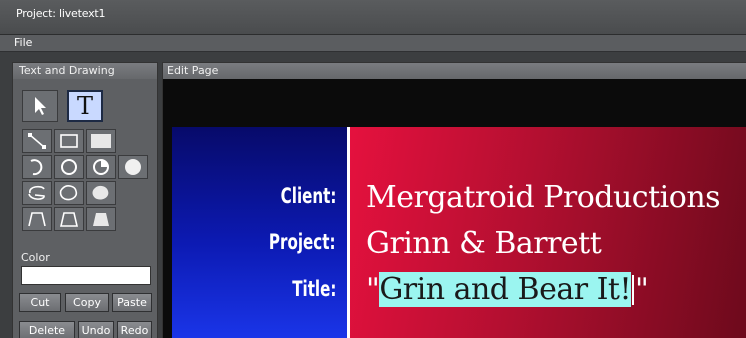  I want to click on circle-outline-tool-button, so click(69, 167).